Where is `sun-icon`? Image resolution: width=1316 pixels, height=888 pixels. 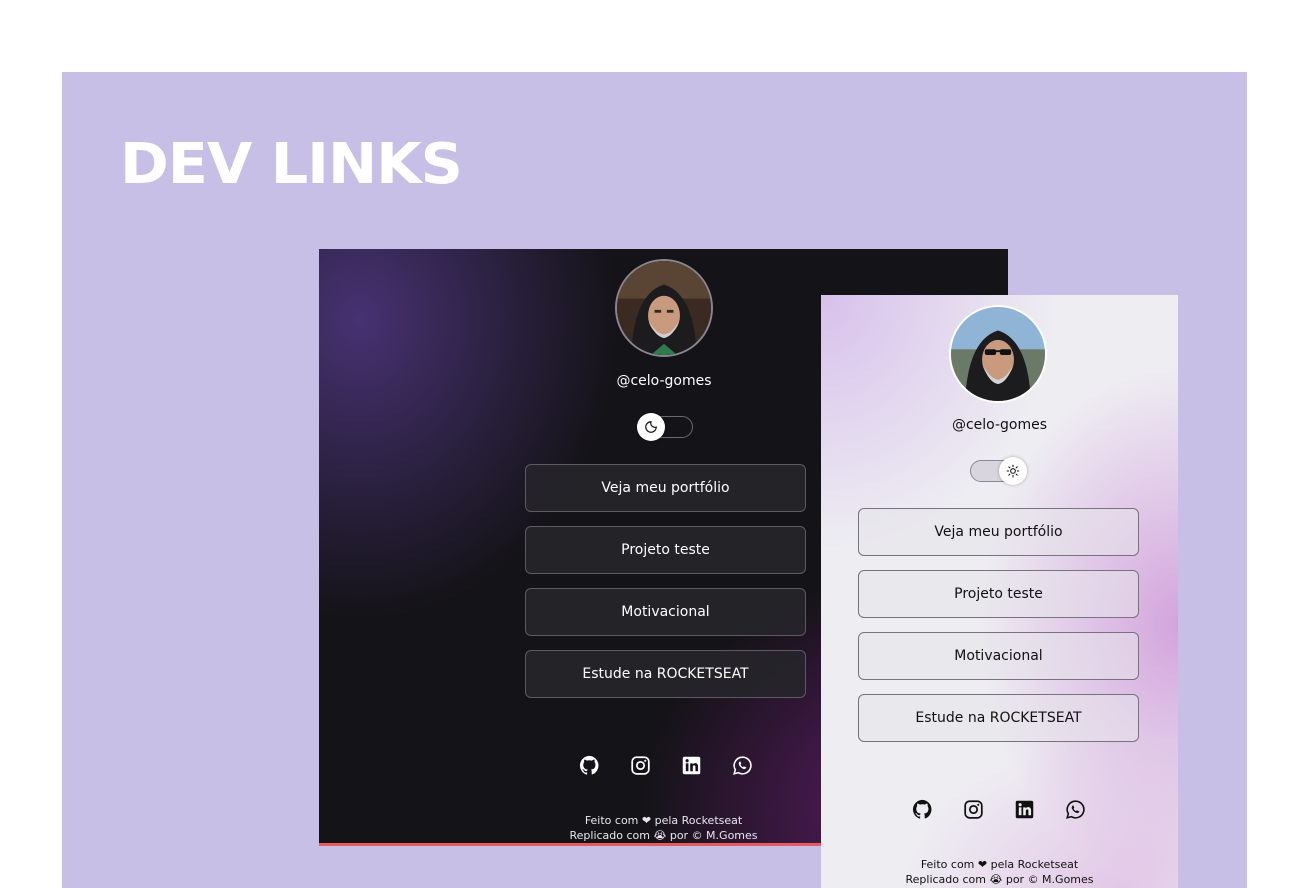 sun-icon is located at coordinates (1013, 471).